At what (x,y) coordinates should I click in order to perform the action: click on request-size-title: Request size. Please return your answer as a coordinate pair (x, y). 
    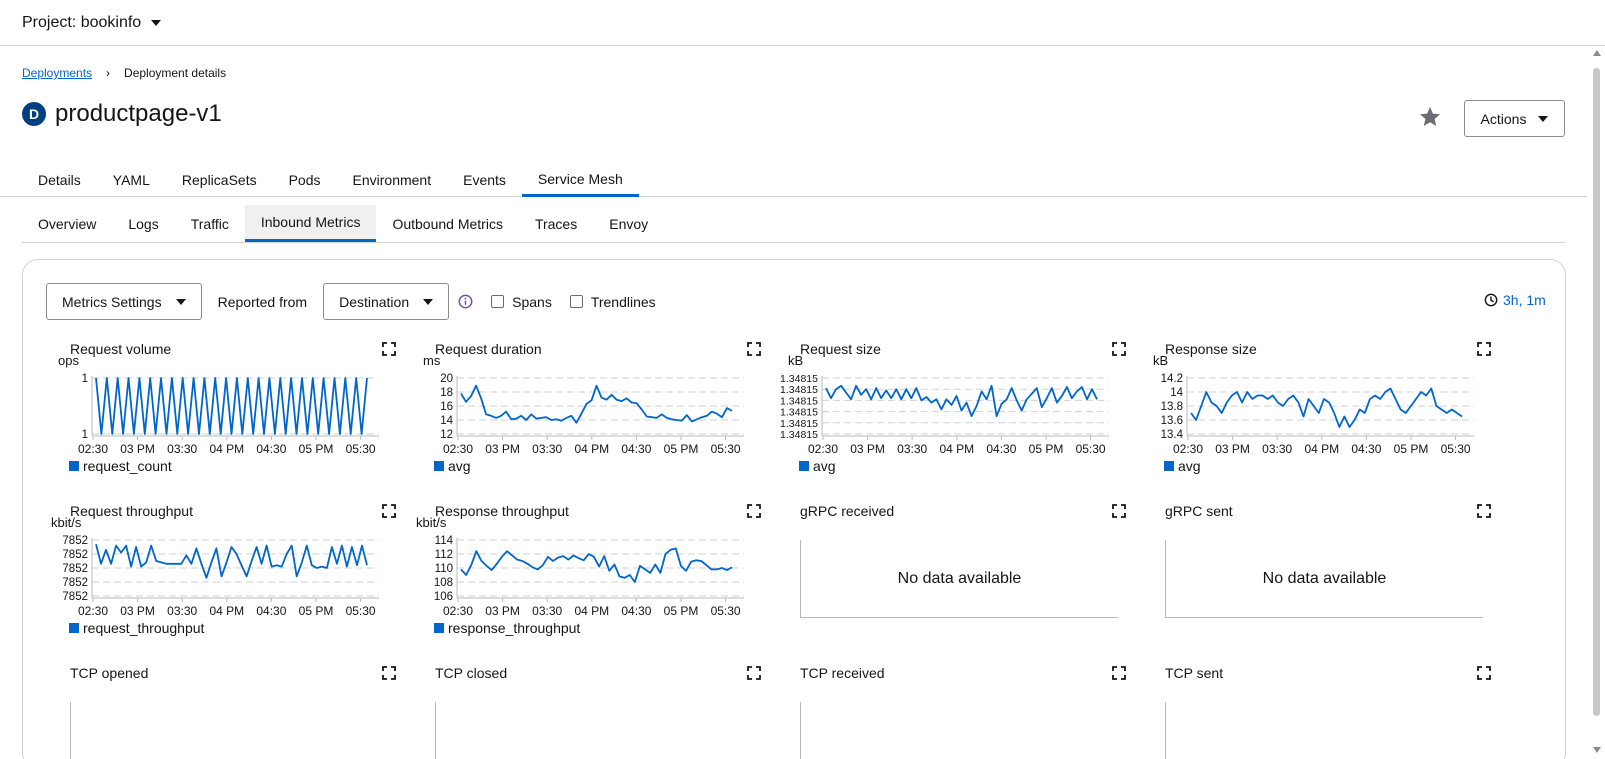
    Looking at the image, I should click on (840, 349).